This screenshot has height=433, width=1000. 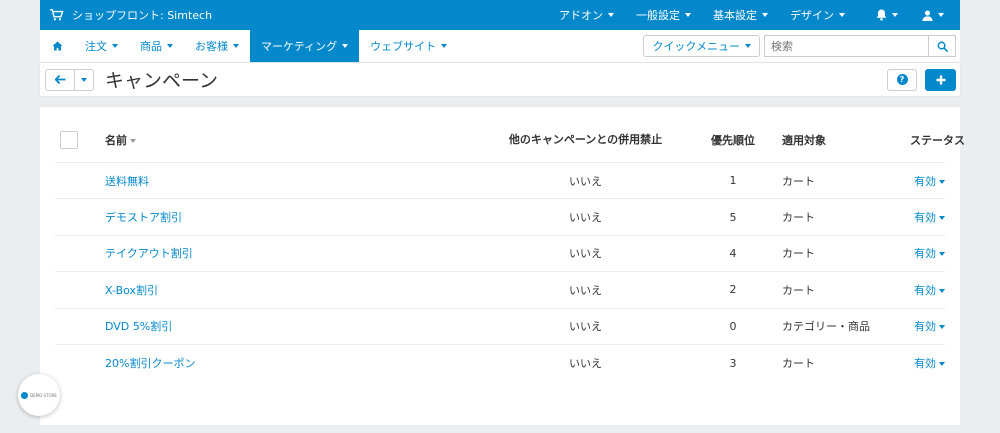 I want to click on help-button: ?, so click(x=902, y=79).